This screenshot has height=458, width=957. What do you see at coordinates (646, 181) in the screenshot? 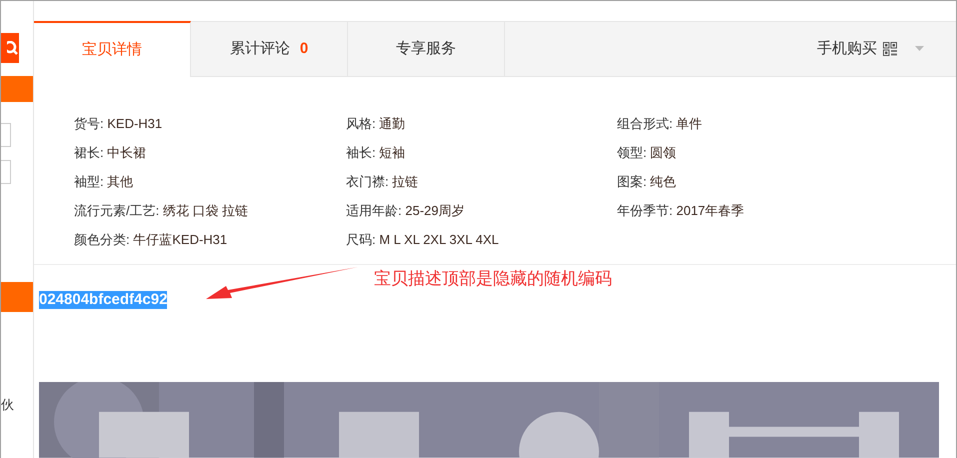
I see `attribute-text: 图案: 纯色` at bounding box center [646, 181].